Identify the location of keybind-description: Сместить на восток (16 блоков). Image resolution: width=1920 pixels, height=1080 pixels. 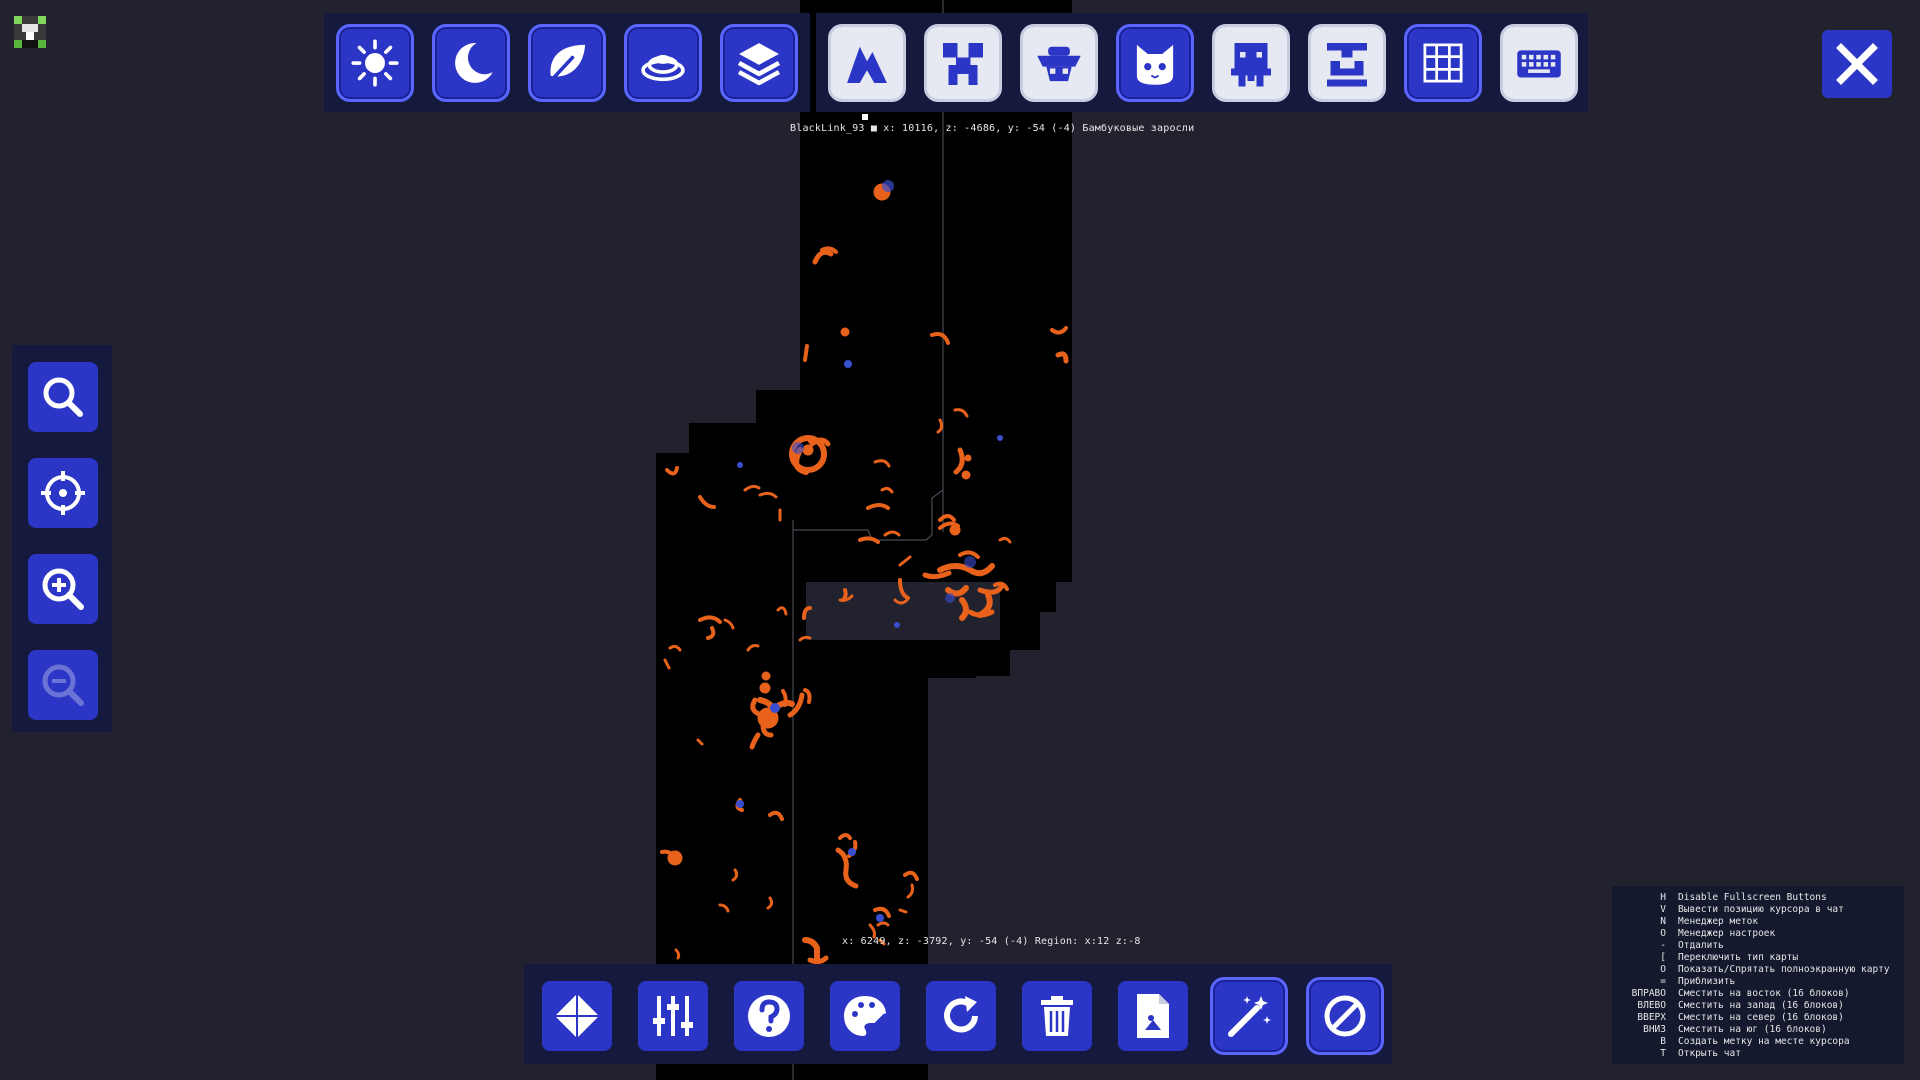
(1764, 993).